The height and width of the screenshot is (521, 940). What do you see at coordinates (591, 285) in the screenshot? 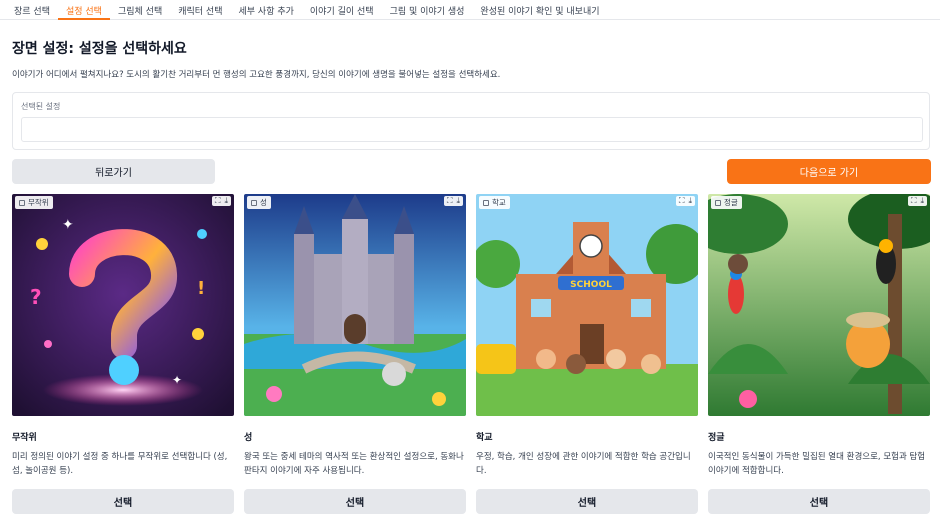
I see `svg-text: SCHOOL` at bounding box center [591, 285].